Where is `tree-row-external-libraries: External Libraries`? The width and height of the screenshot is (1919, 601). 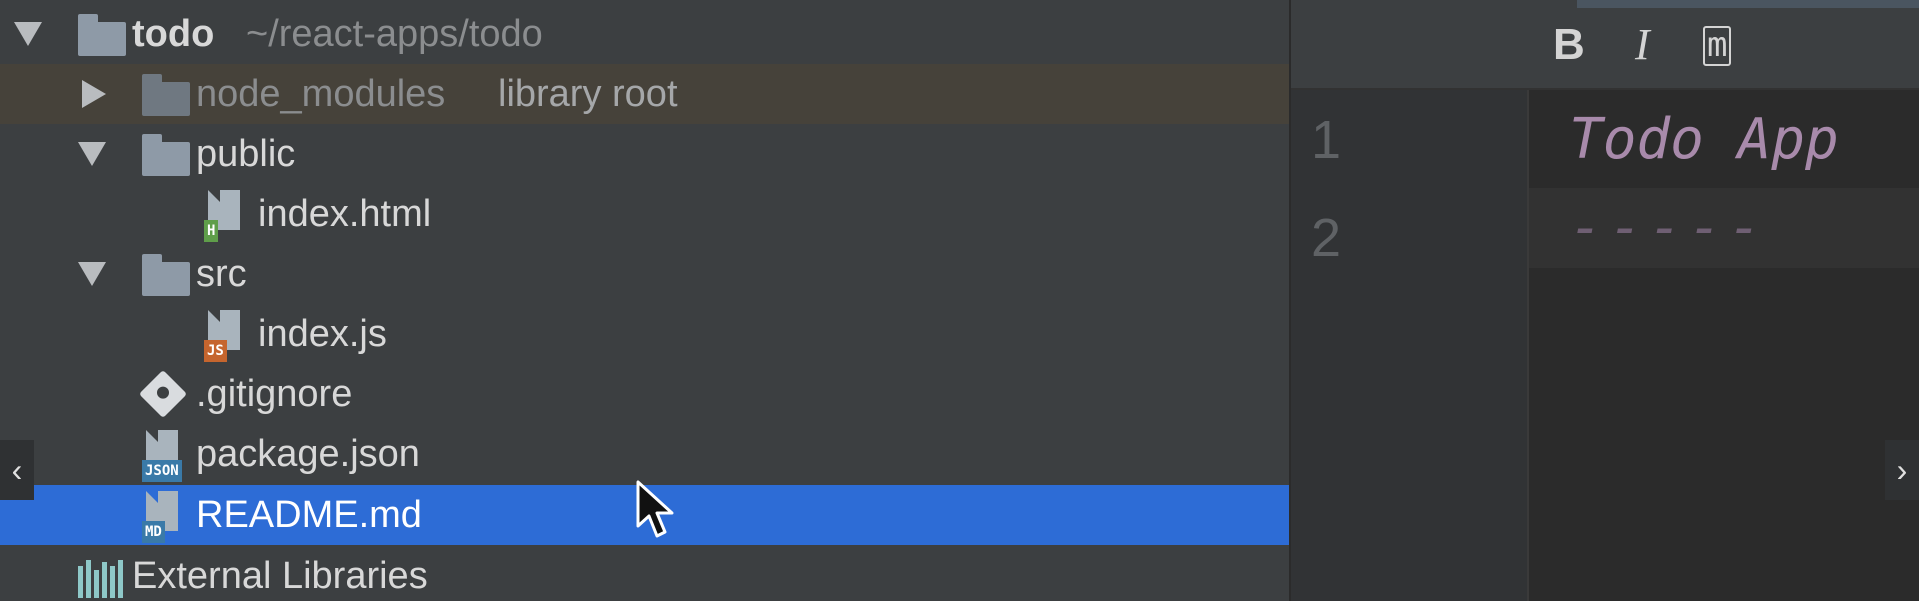
tree-row-external-libraries: External Libraries is located at coordinates (644, 573).